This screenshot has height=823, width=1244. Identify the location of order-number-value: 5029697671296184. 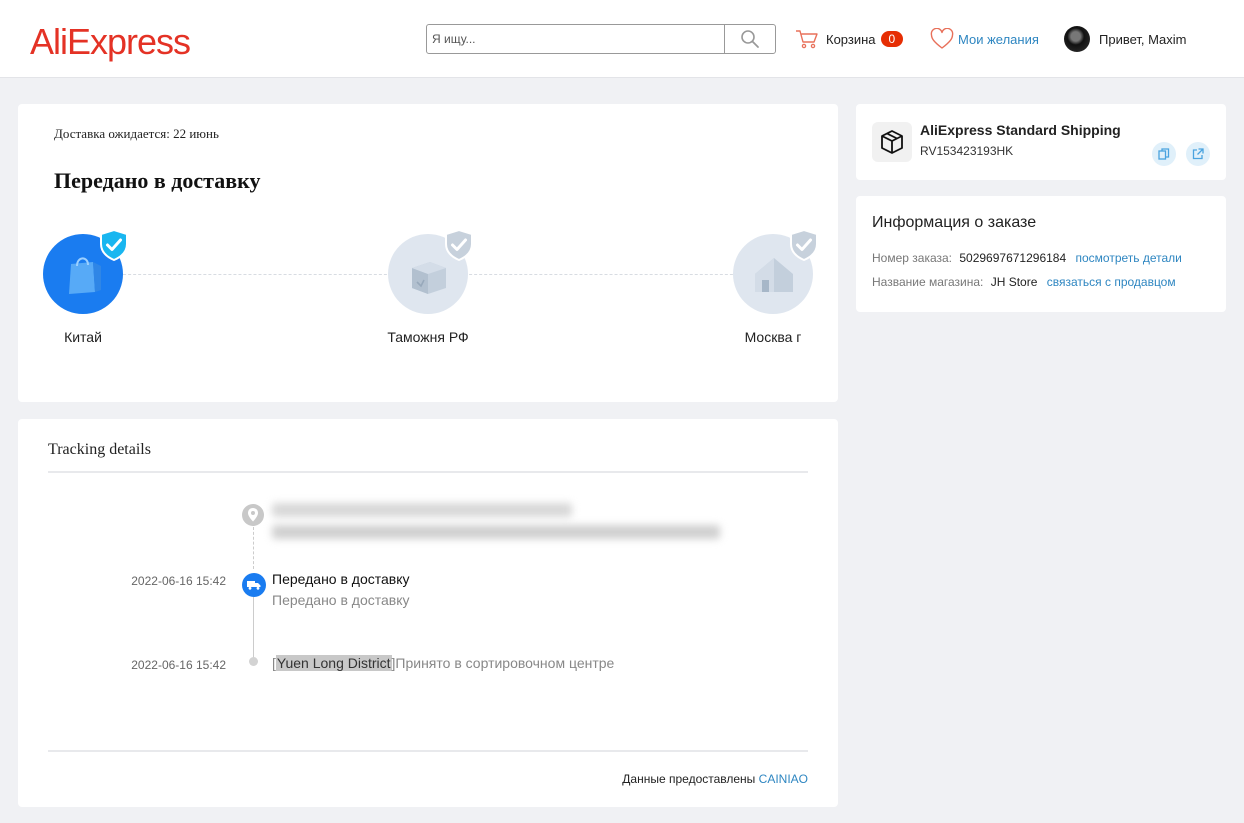
(1013, 258).